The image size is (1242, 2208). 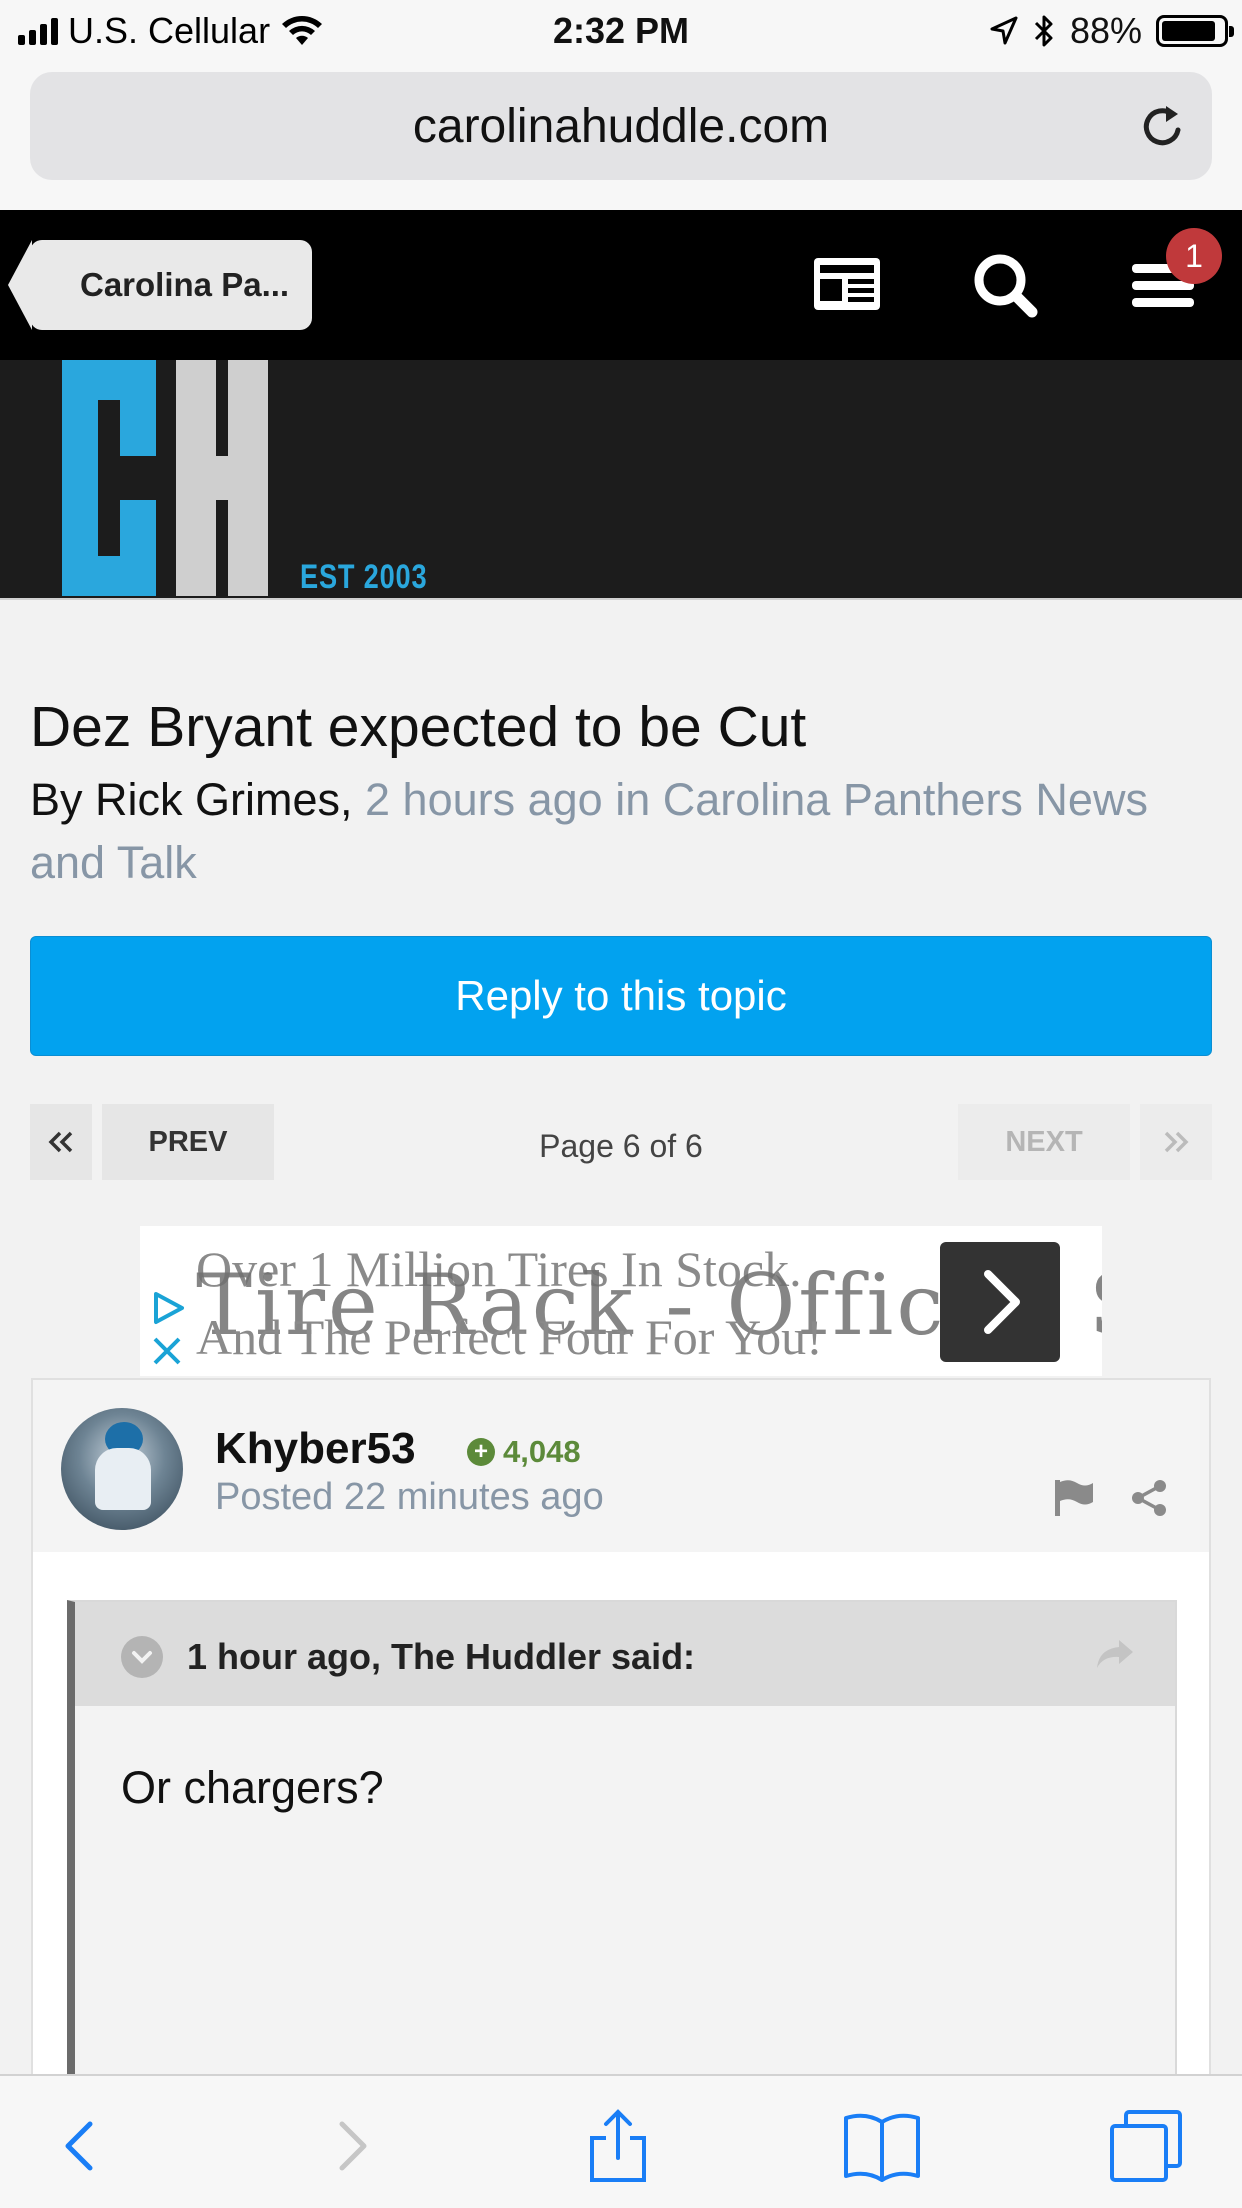 I want to click on collapse-quote-button, so click(x=142, y=1657).